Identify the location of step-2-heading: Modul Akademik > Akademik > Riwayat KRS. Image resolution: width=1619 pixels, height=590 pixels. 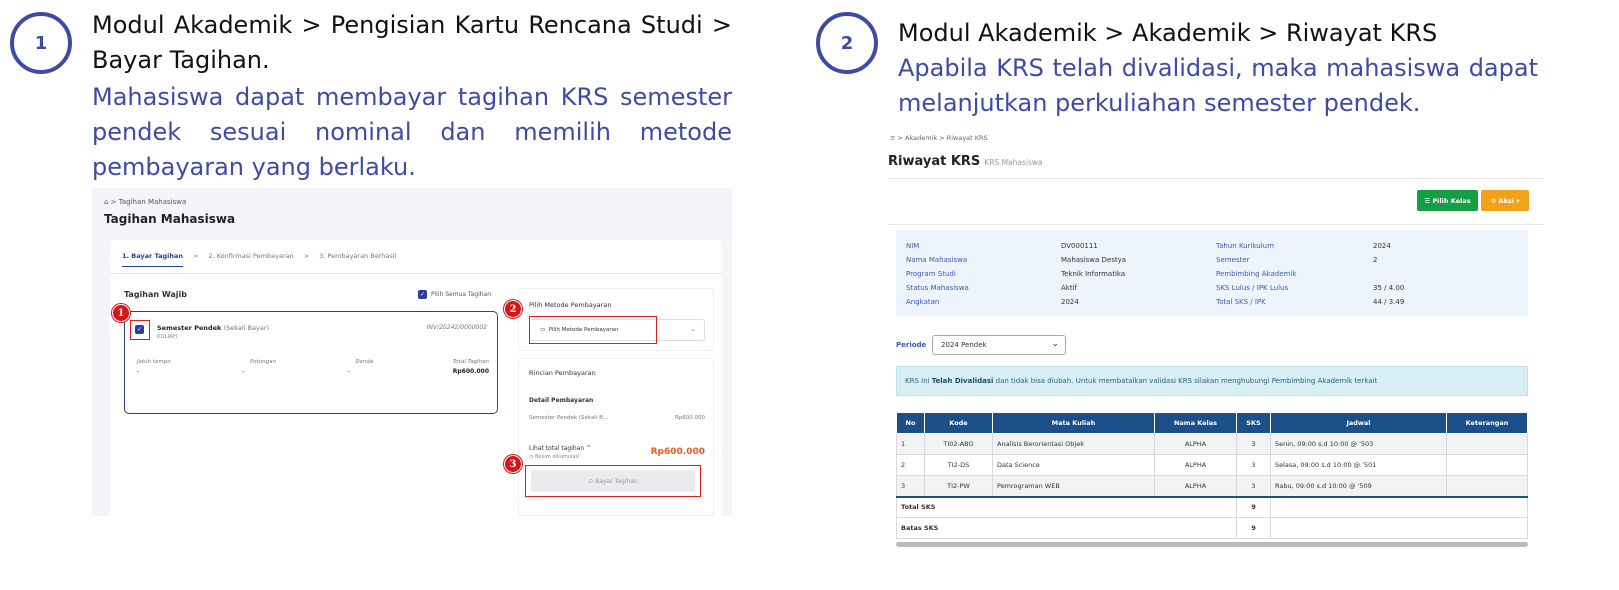
(1168, 33).